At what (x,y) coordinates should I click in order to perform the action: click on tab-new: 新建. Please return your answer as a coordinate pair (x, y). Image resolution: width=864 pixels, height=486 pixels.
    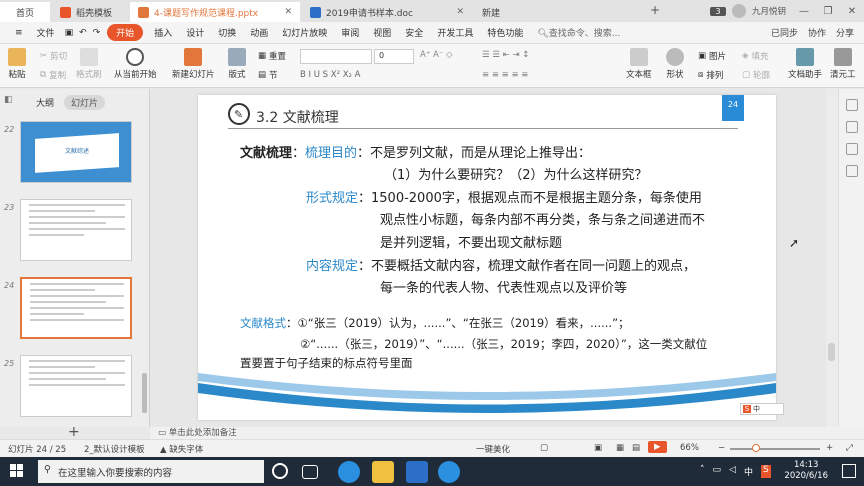
    Looking at the image, I should click on (559, 12).